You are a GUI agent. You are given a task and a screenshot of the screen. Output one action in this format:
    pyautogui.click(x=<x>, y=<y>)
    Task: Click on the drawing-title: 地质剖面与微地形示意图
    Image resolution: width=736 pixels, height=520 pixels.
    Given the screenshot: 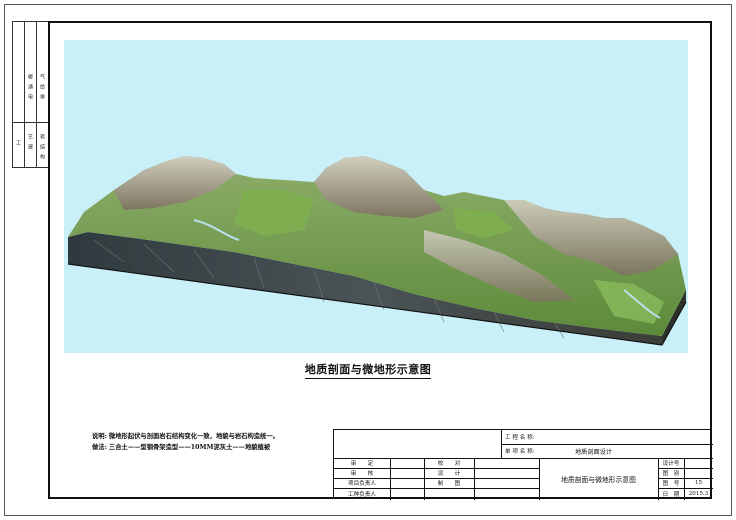 What is the action you would take?
    pyautogui.click(x=368, y=370)
    